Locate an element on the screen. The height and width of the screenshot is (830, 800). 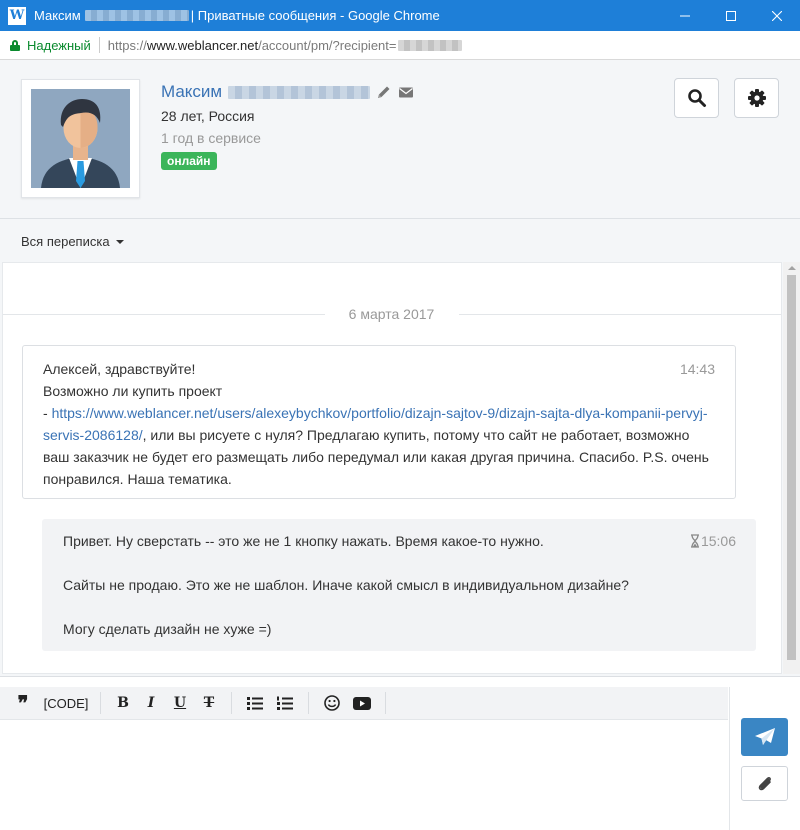
close-window-button is located at coordinates (777, 15).